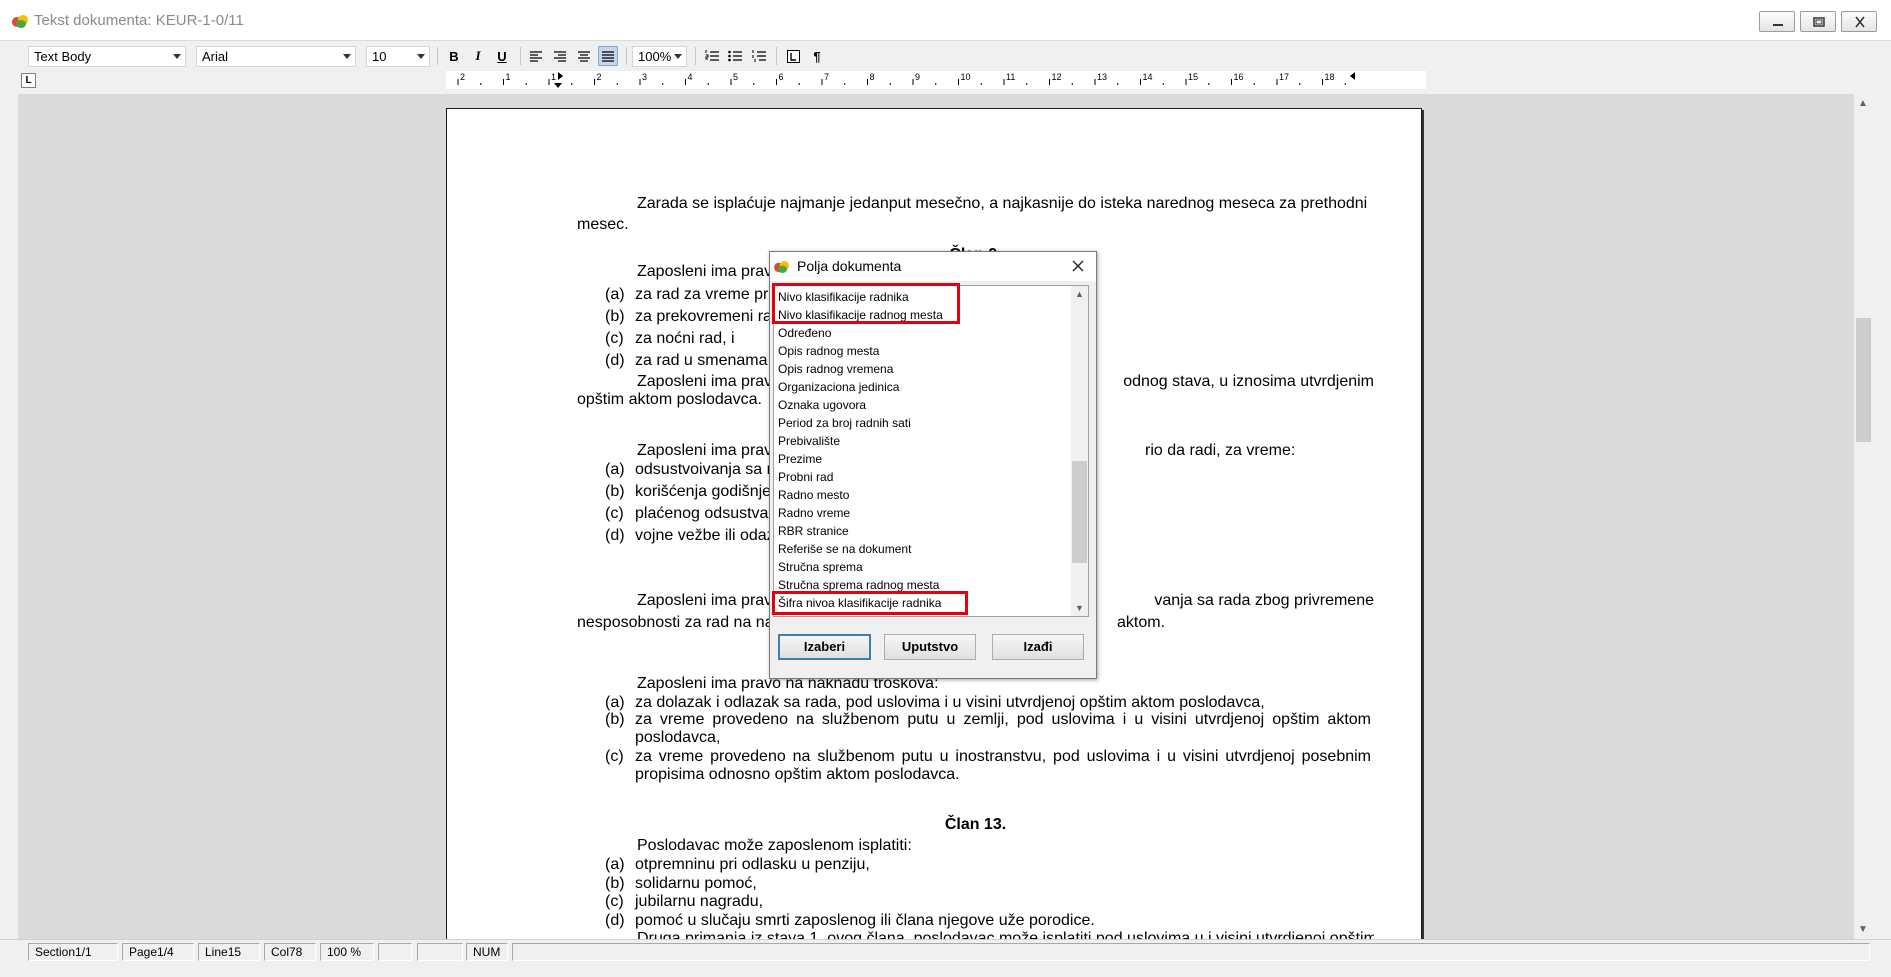 This screenshot has height=977, width=1891. I want to click on right-indent-marker, so click(1352, 76).